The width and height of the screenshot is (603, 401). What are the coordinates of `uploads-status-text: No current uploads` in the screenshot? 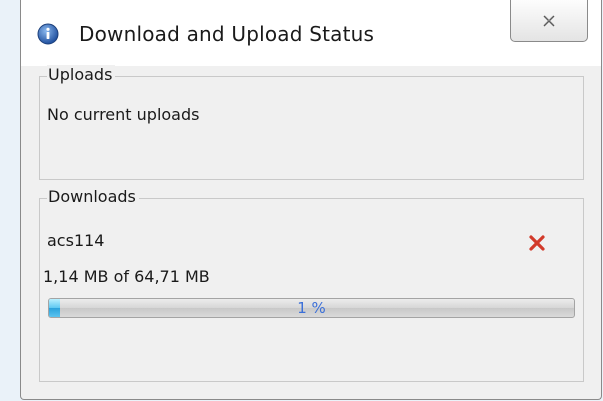 It's located at (123, 114).